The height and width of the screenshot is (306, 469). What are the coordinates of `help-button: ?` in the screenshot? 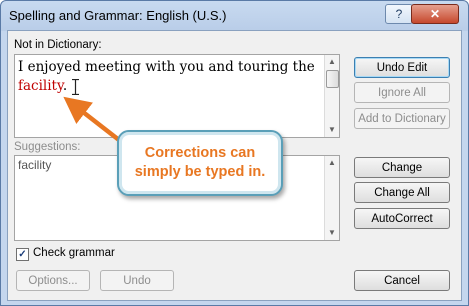 It's located at (399, 14).